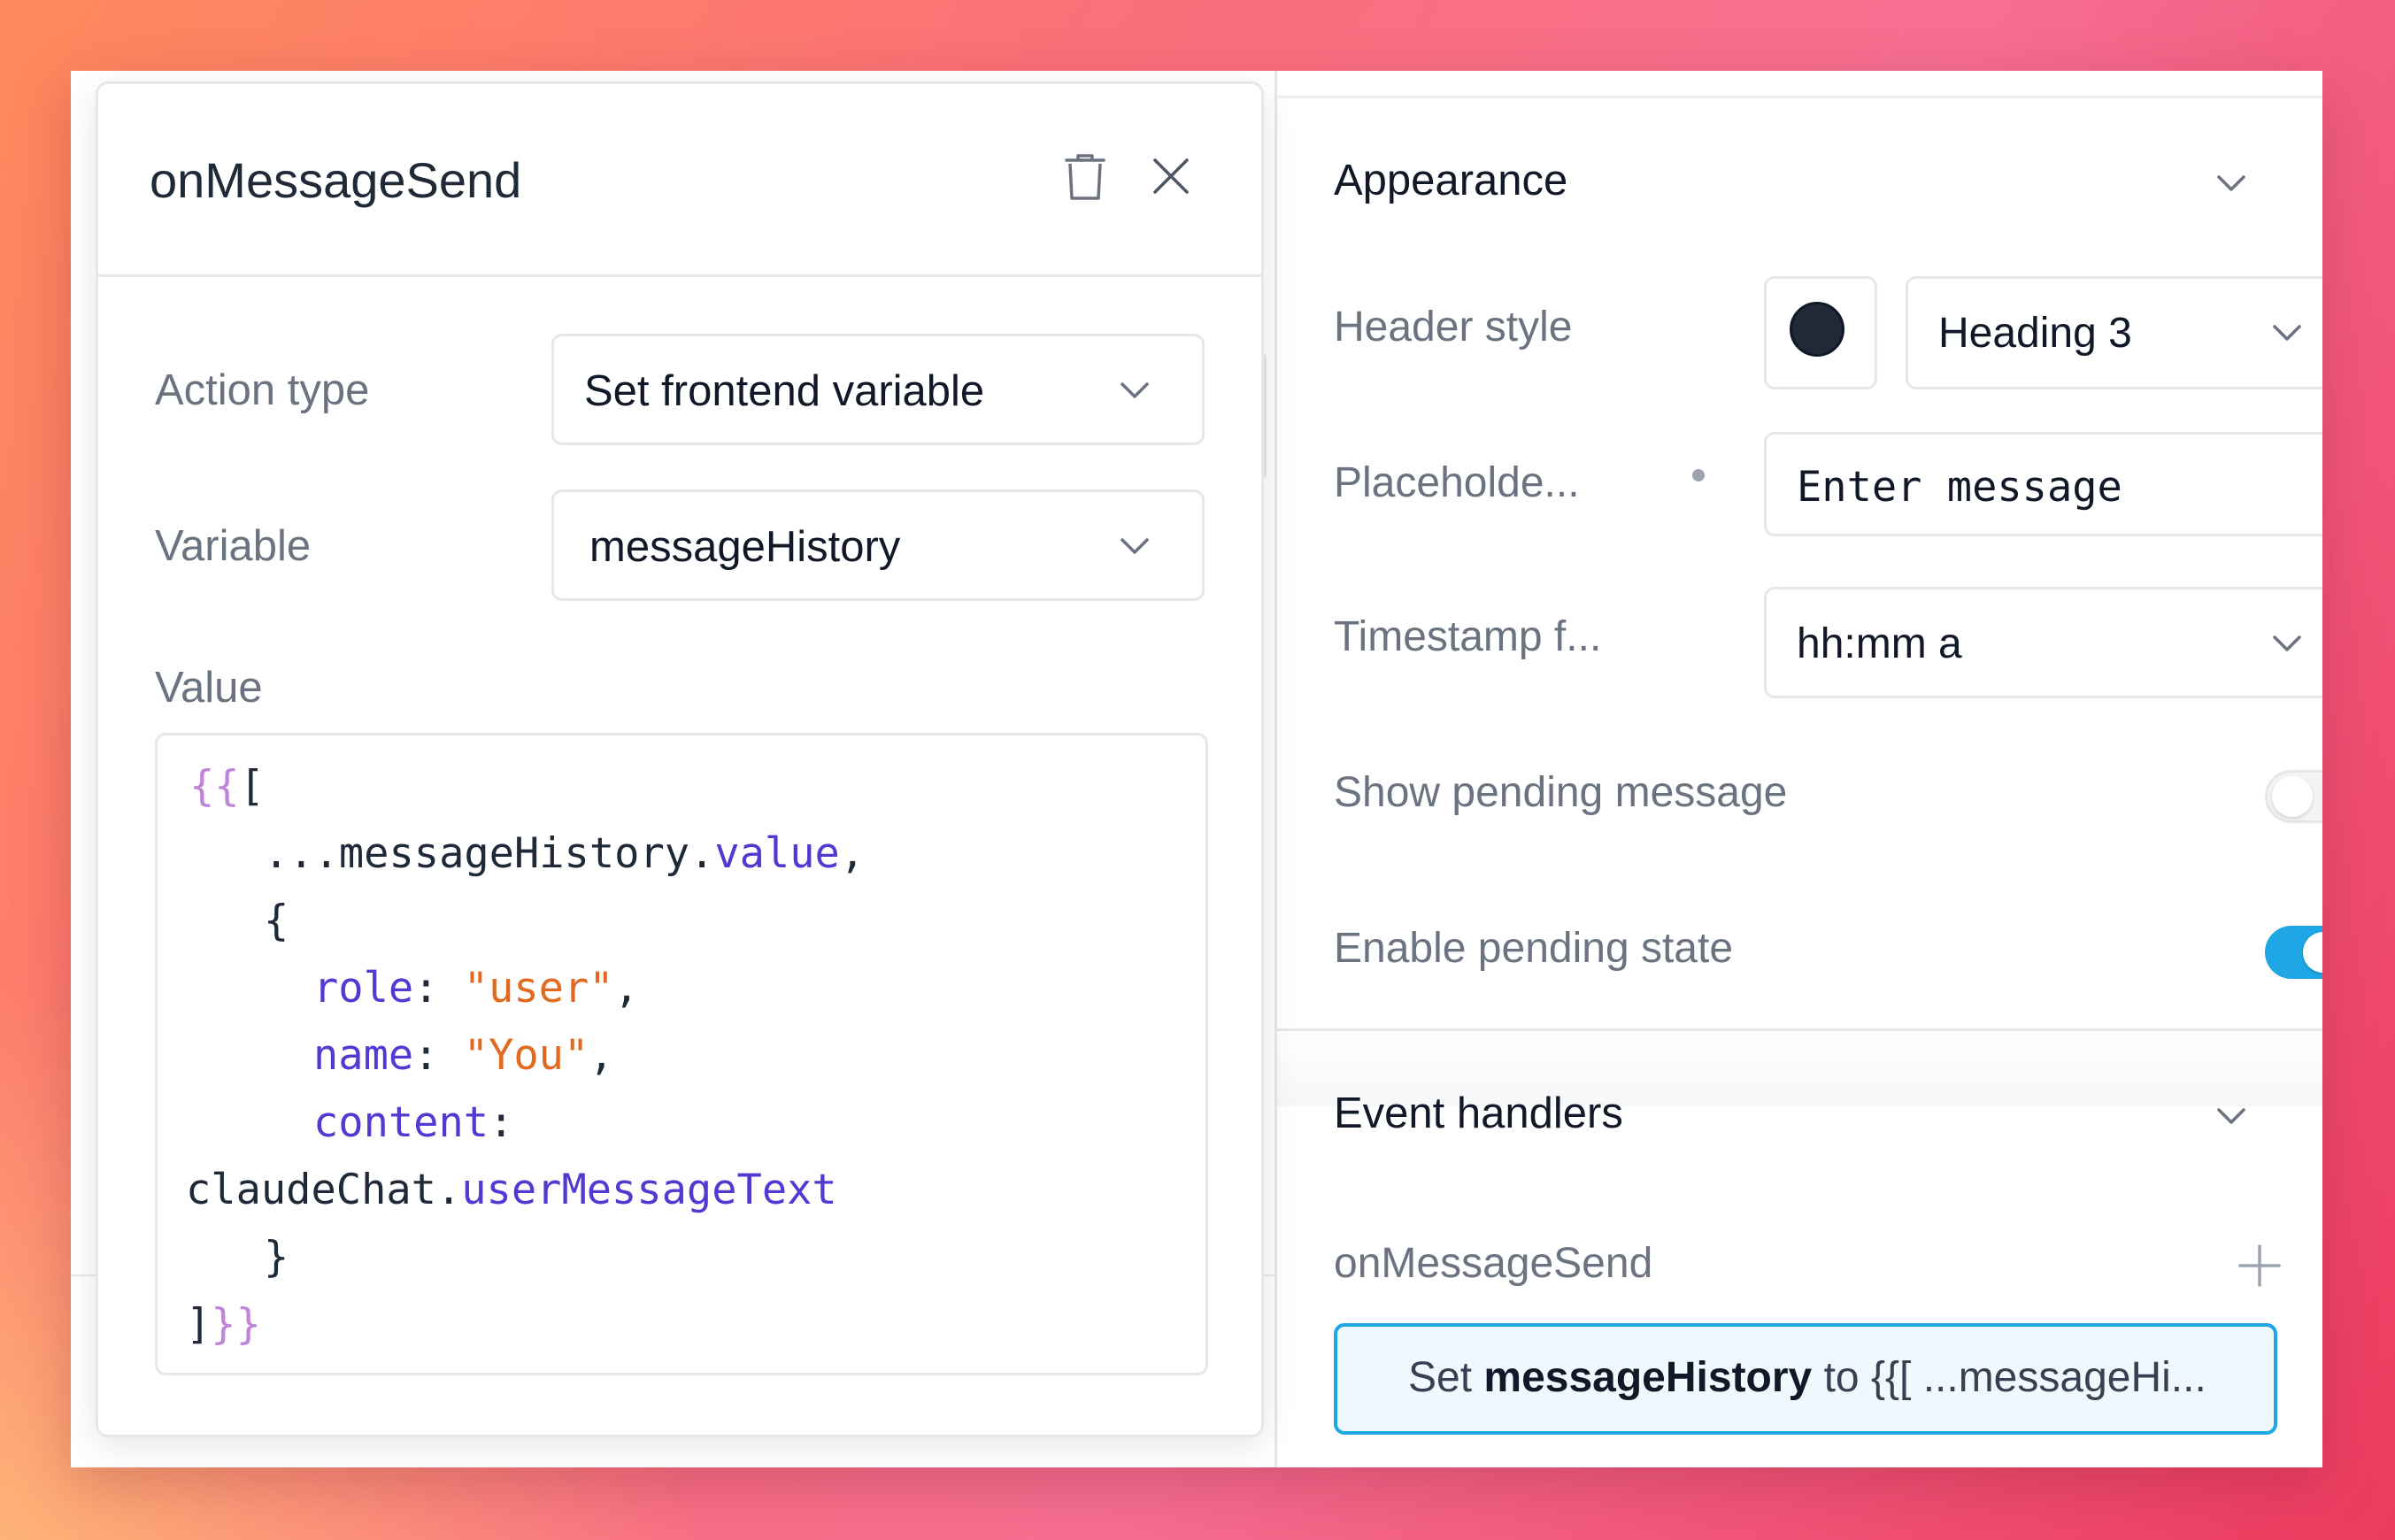  Describe the element at coordinates (2043, 642) in the screenshot. I see `timestamp-format-select: hh:mm a` at that location.